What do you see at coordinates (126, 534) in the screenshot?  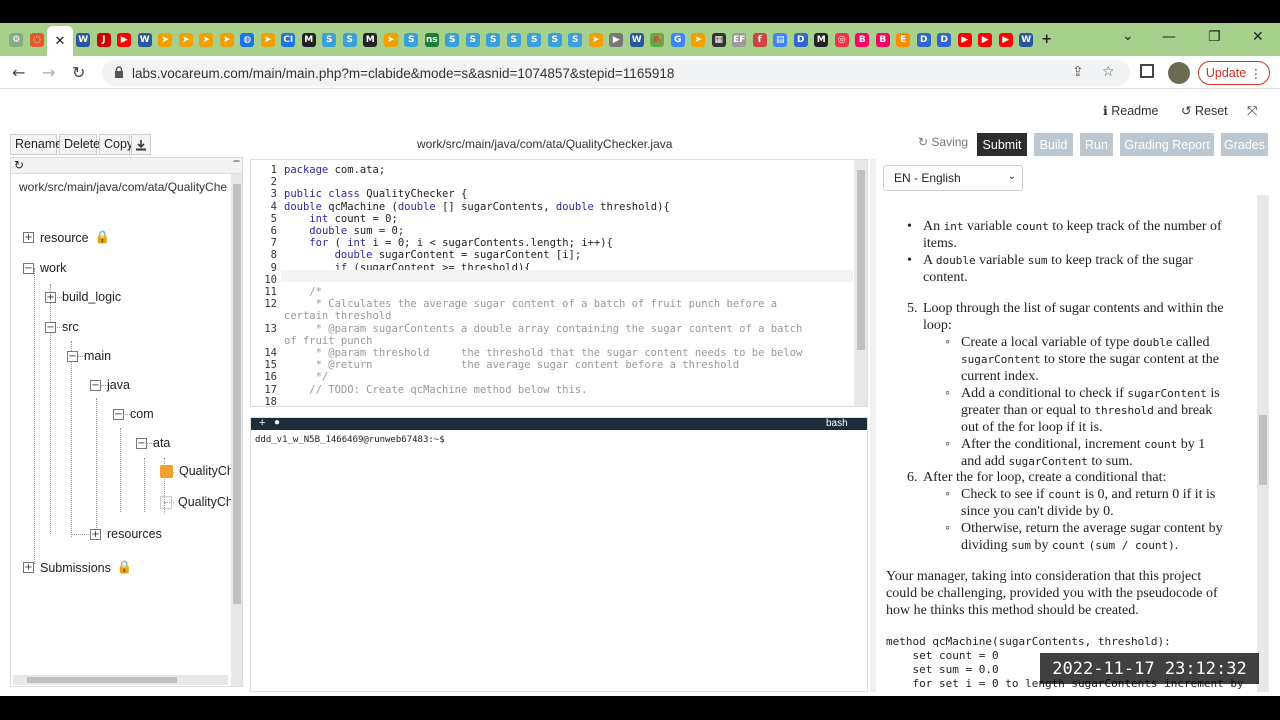 I see `tree-node-resources: + resources` at bounding box center [126, 534].